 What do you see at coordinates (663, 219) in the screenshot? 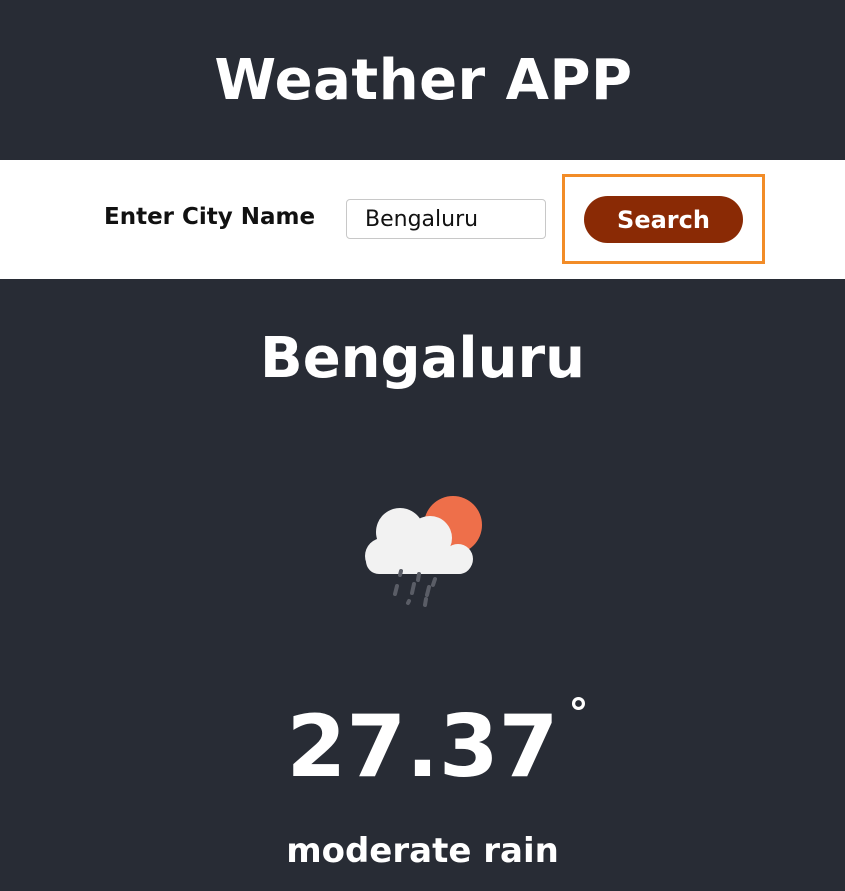
I see `search-button: Search` at bounding box center [663, 219].